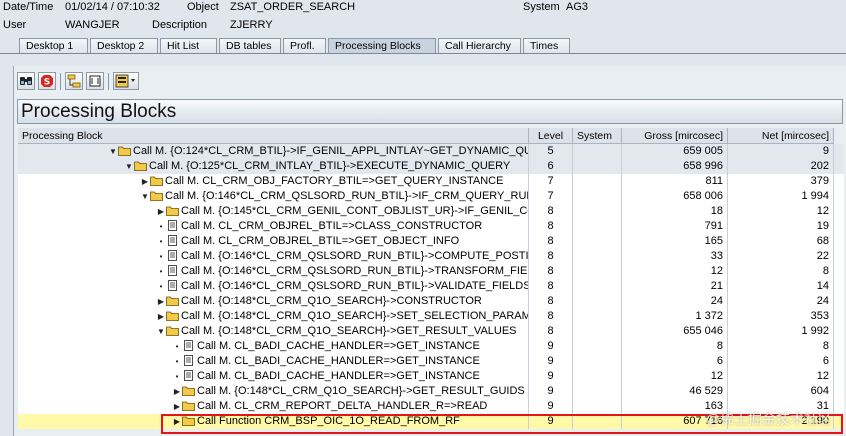  Describe the element at coordinates (551, 136) in the screenshot. I see `col-header-level: Level` at that location.